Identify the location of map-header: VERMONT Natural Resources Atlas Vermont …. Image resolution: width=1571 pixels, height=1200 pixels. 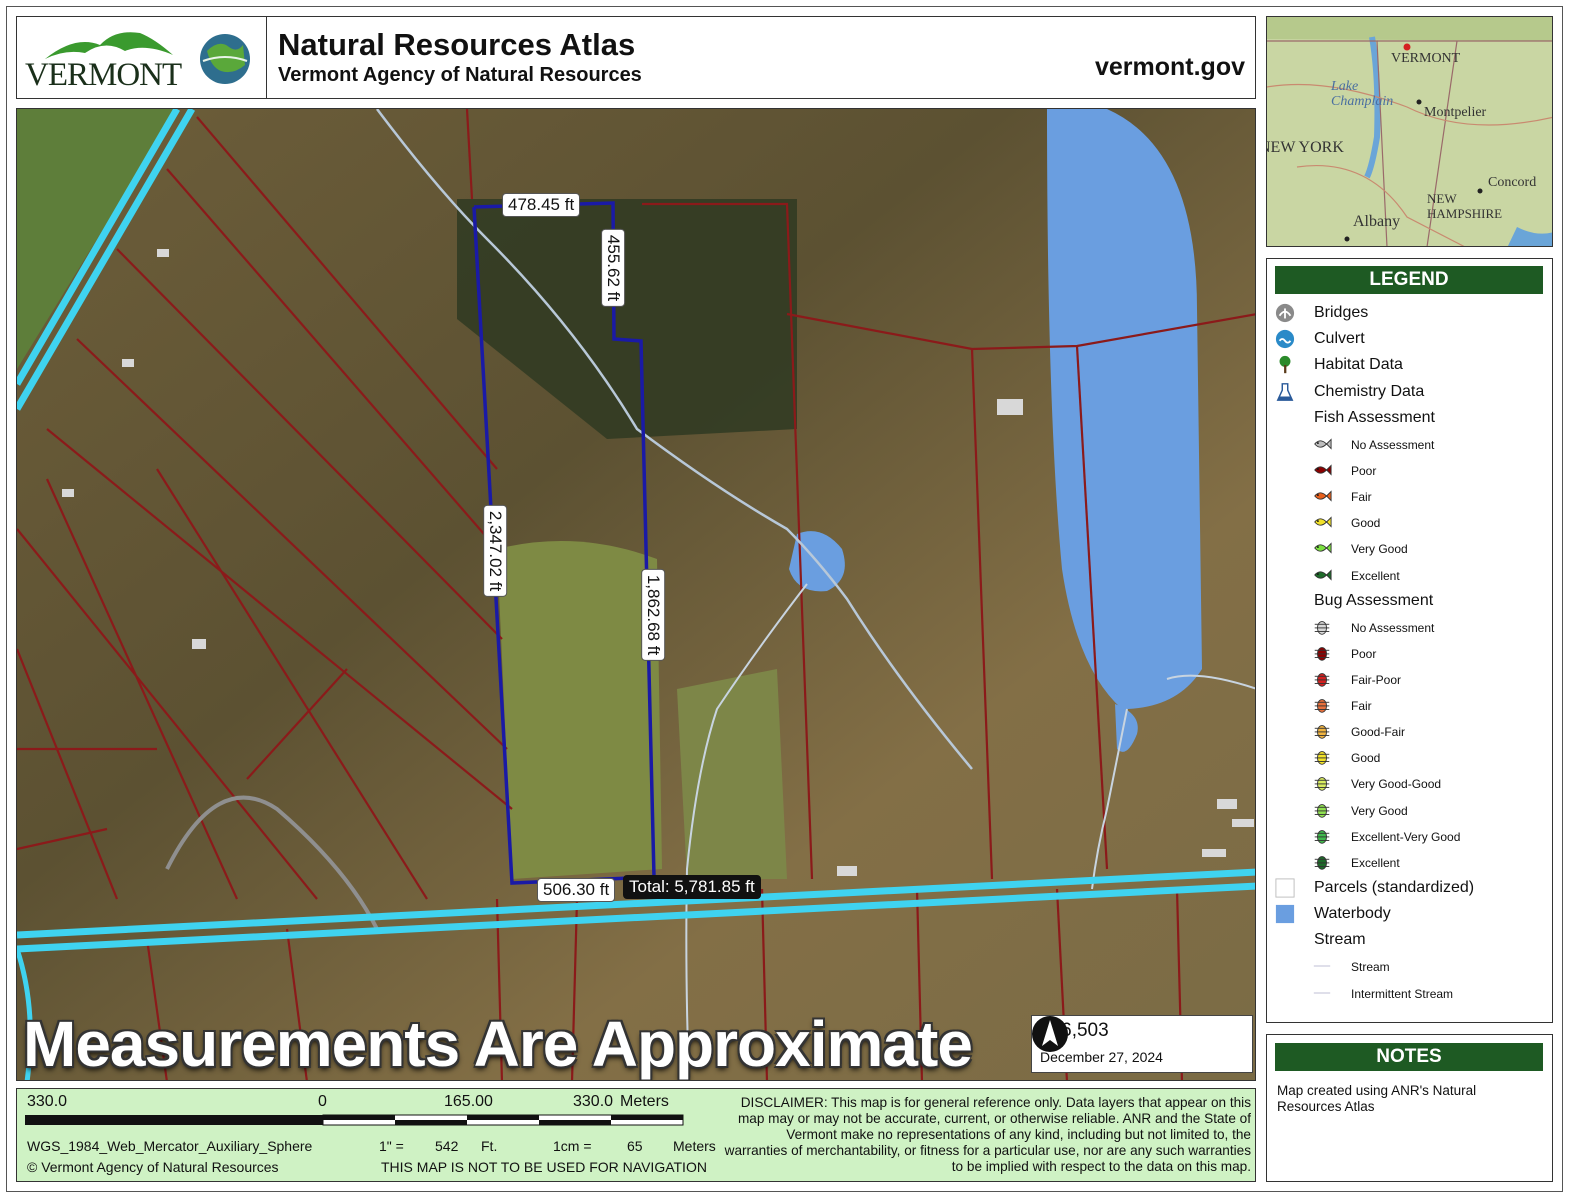
(636, 57).